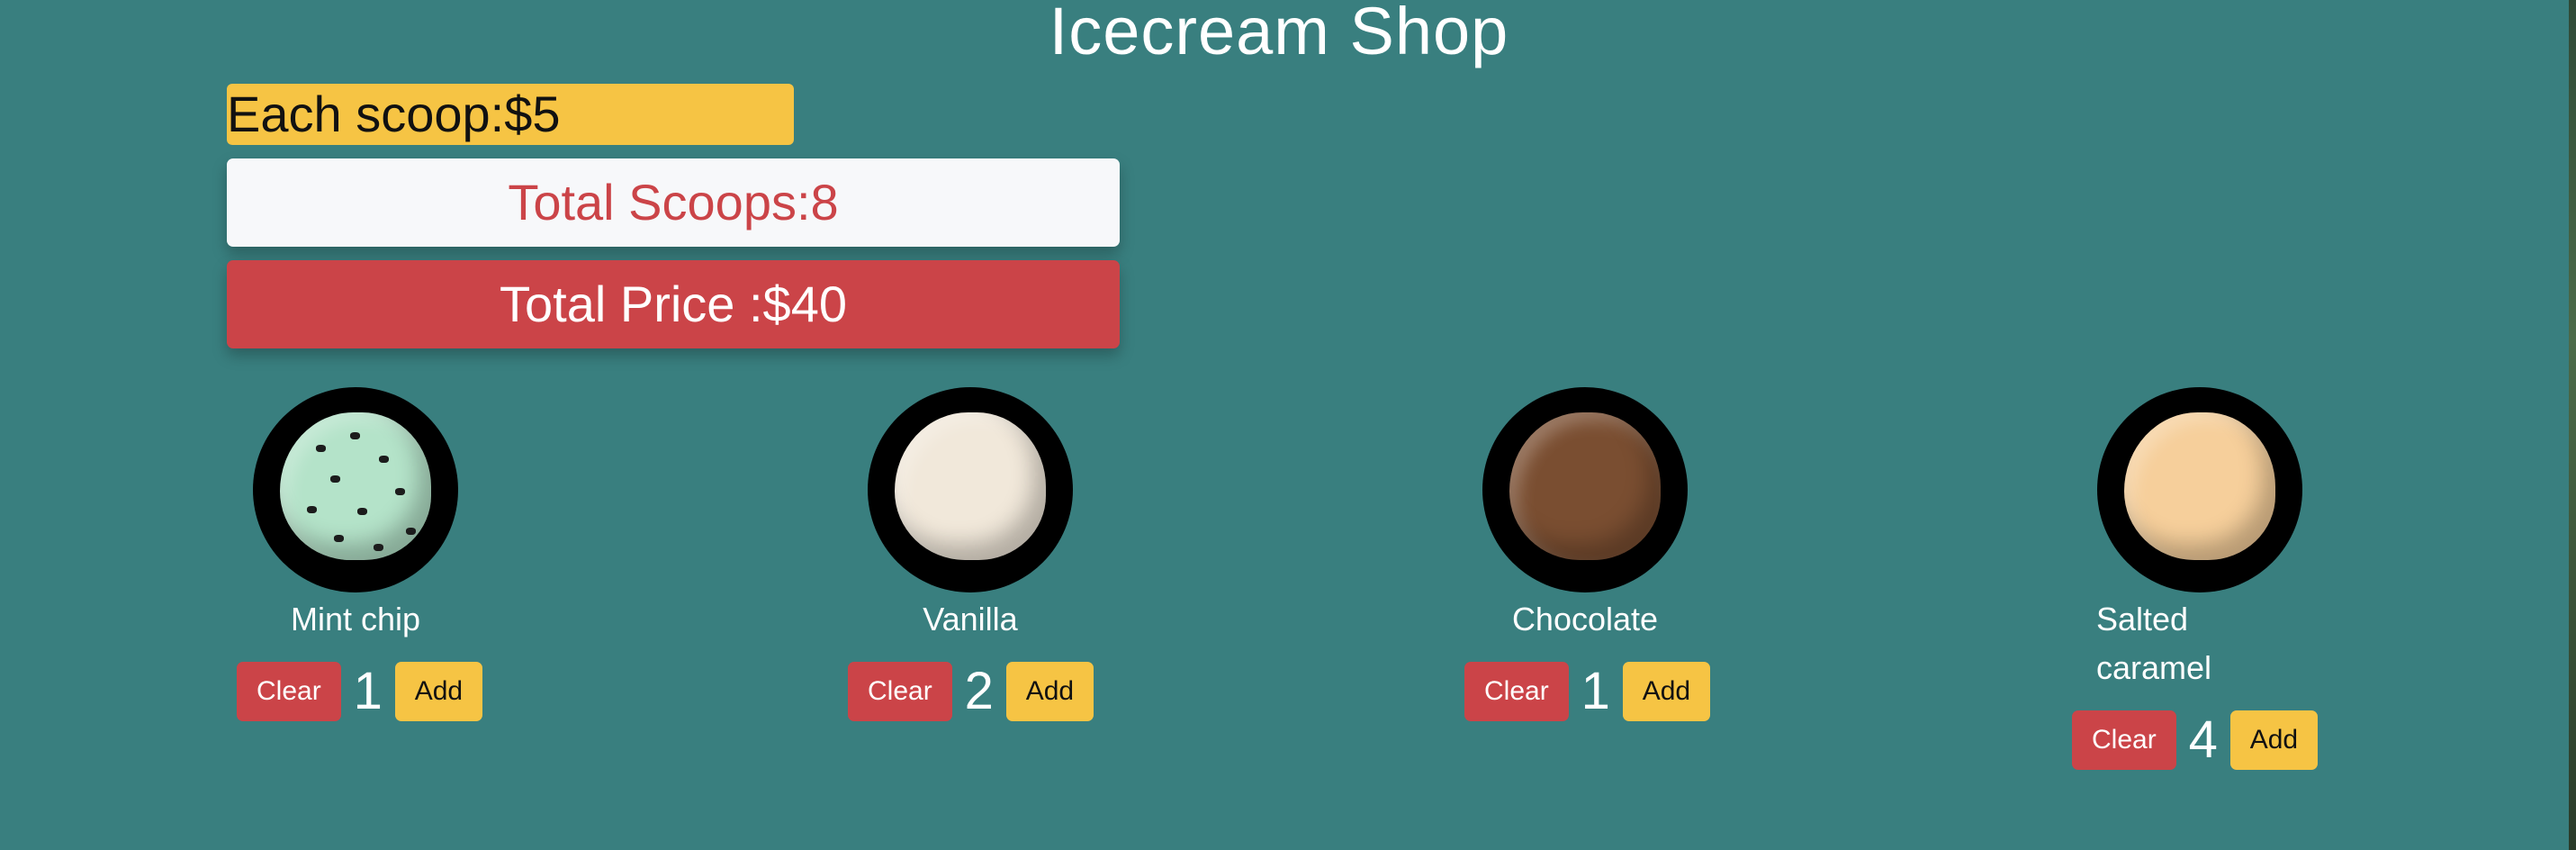  I want to click on total-scoops-card: Total Scoops:8, so click(673, 203).